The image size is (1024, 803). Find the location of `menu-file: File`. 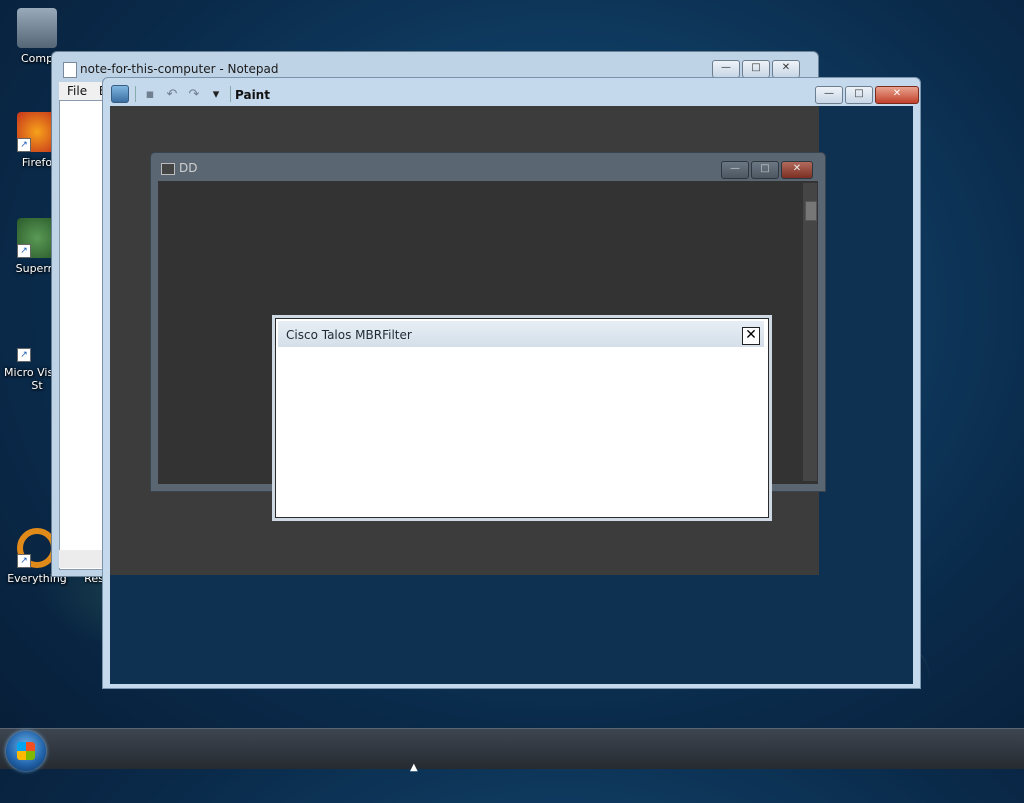

menu-file: File is located at coordinates (77, 91).